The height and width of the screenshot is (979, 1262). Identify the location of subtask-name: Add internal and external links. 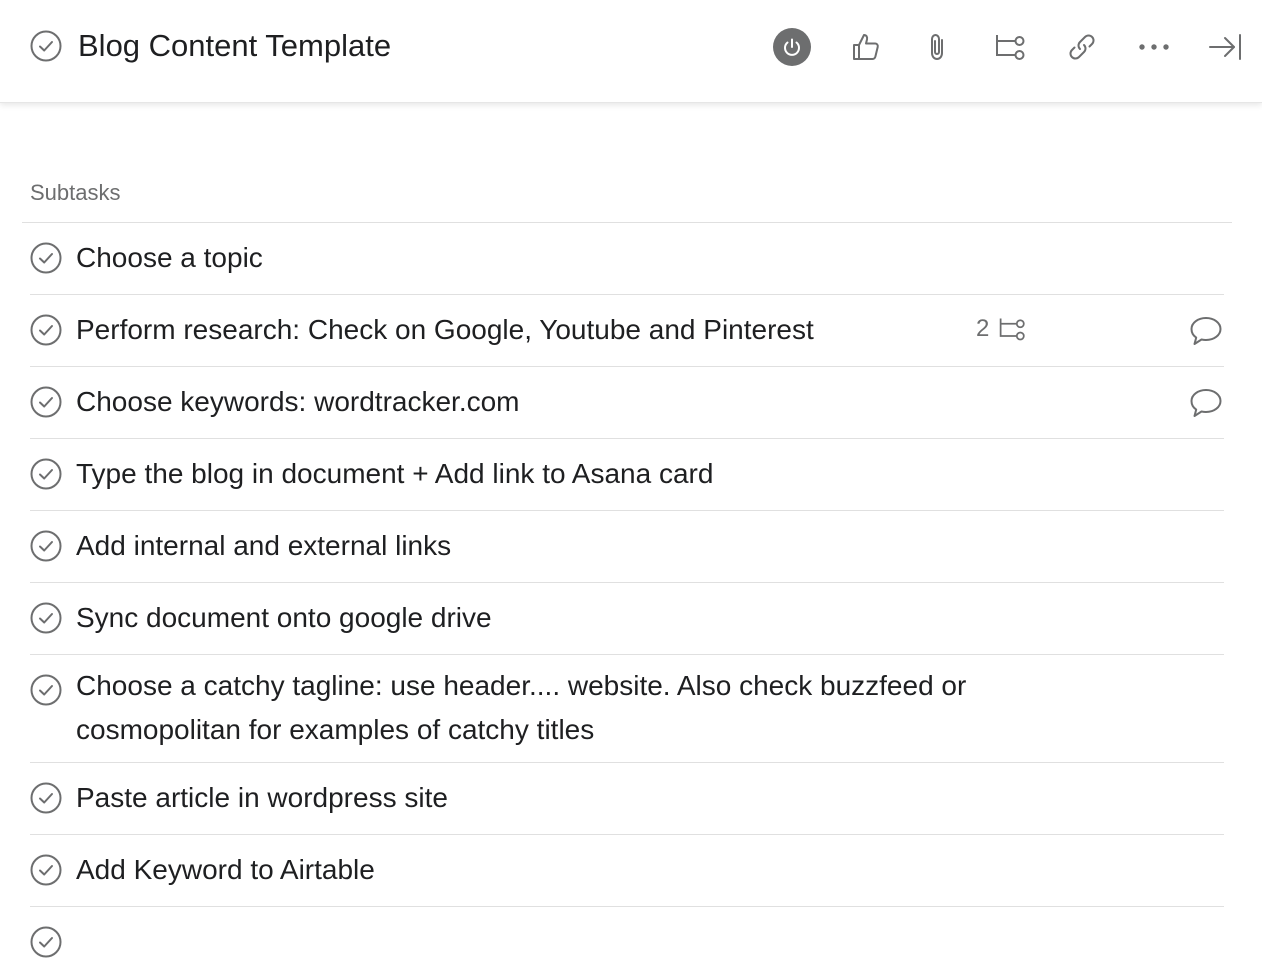
(556, 546).